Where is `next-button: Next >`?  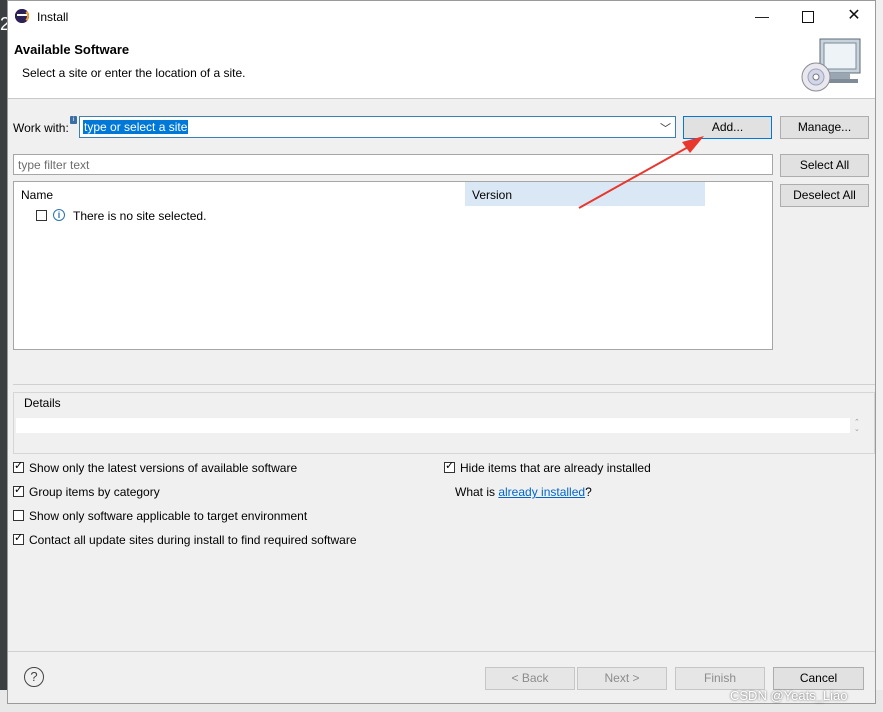 next-button: Next > is located at coordinates (622, 678).